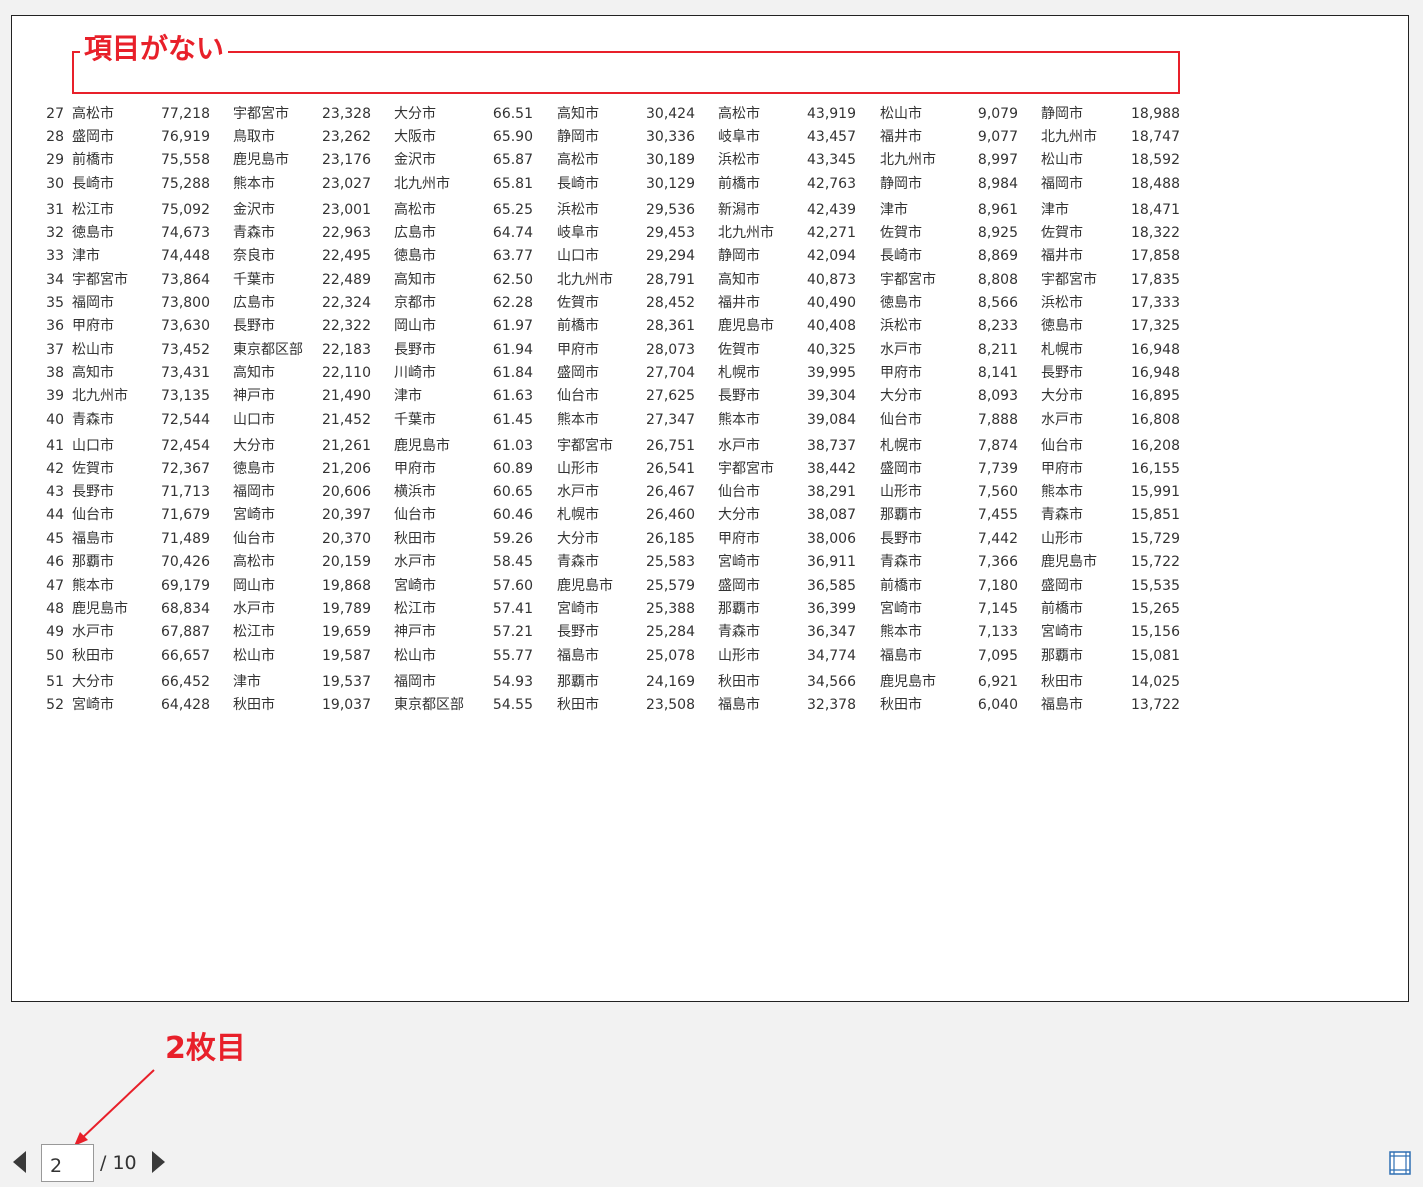  What do you see at coordinates (997, 396) in the screenshot?
I see `value-cell: 8,093` at bounding box center [997, 396].